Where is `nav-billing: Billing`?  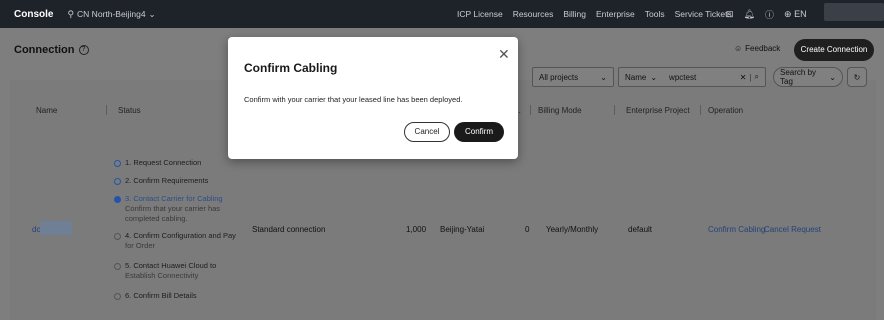
nav-billing: Billing is located at coordinates (574, 14).